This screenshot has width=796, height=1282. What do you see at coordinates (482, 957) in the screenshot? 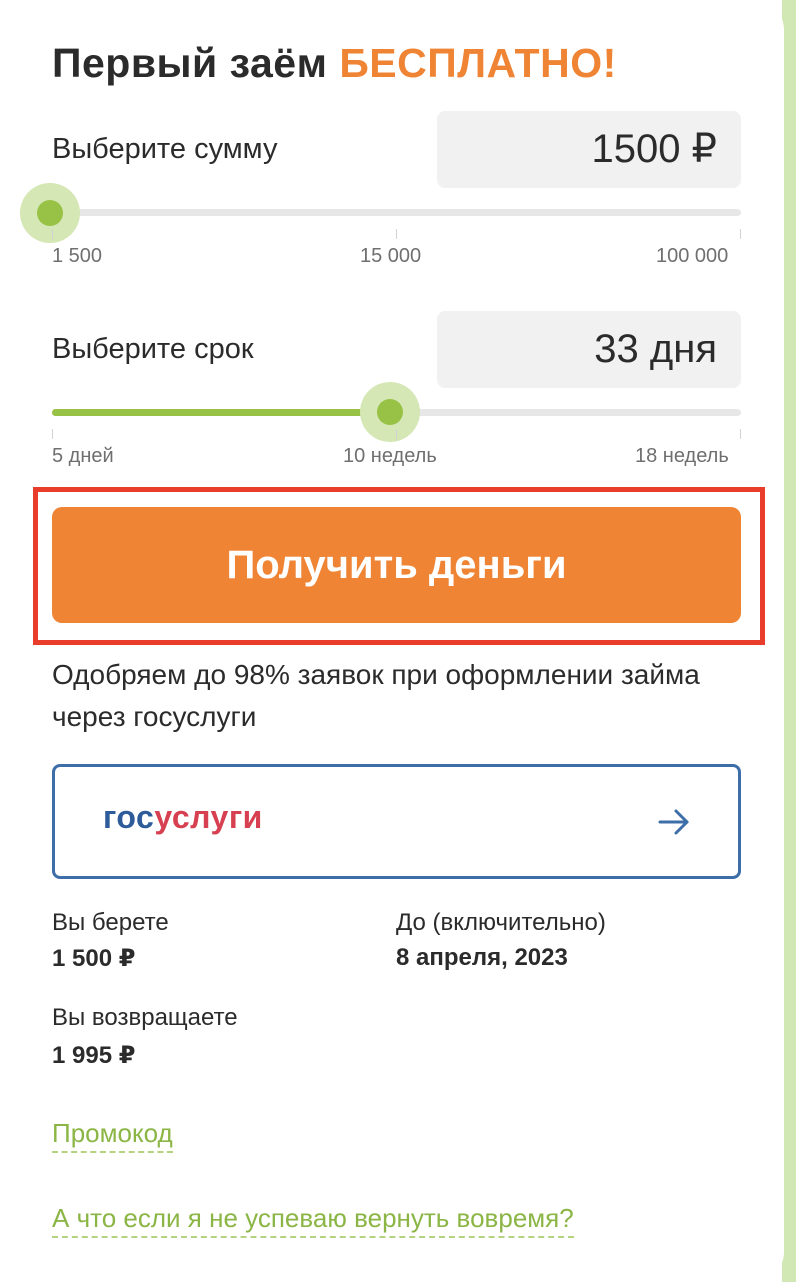
I see `until-value: 8 апреля, 2023` at bounding box center [482, 957].